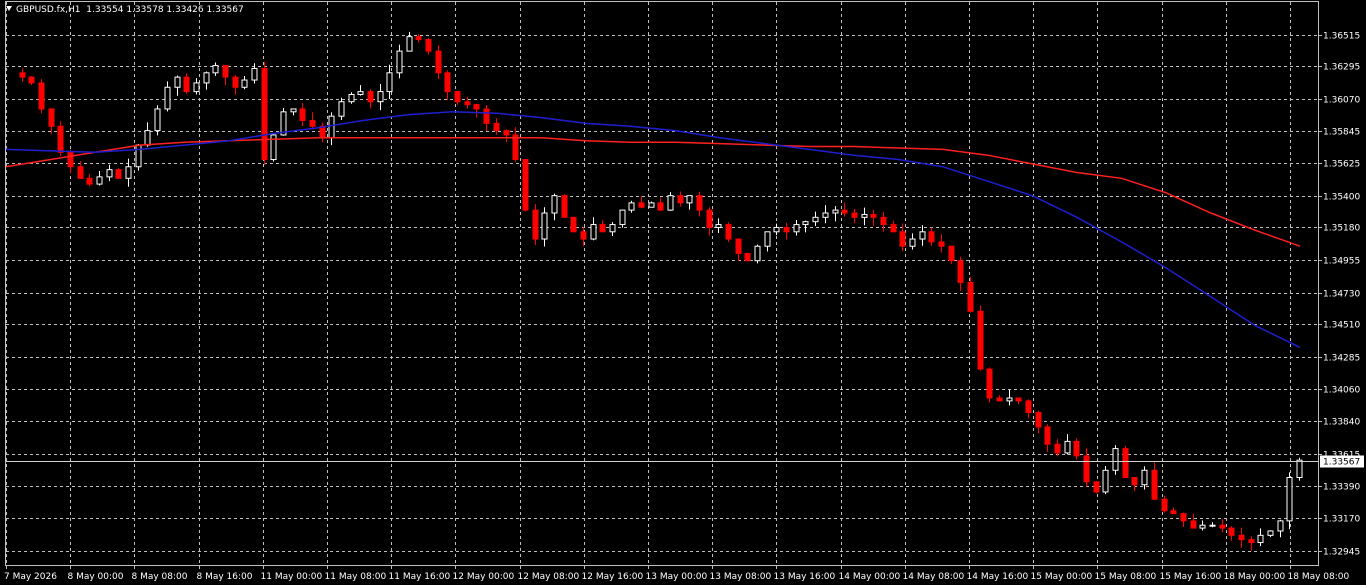 This screenshot has width=1366, height=585. Describe the element at coordinates (677, 577) in the screenshot. I see `time-tick-label: 13 May 00:00` at that location.